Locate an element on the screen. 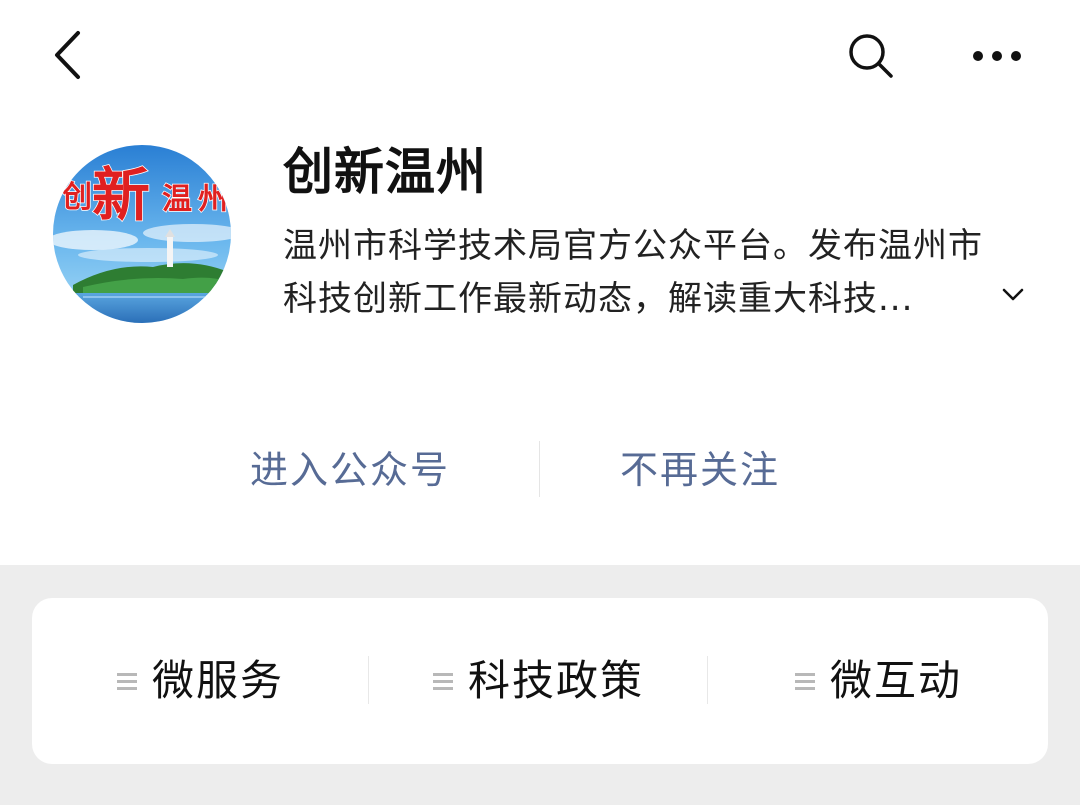 Image resolution: width=1080 pixels, height=805 pixels. expand-description-button is located at coordinates (1013, 295).